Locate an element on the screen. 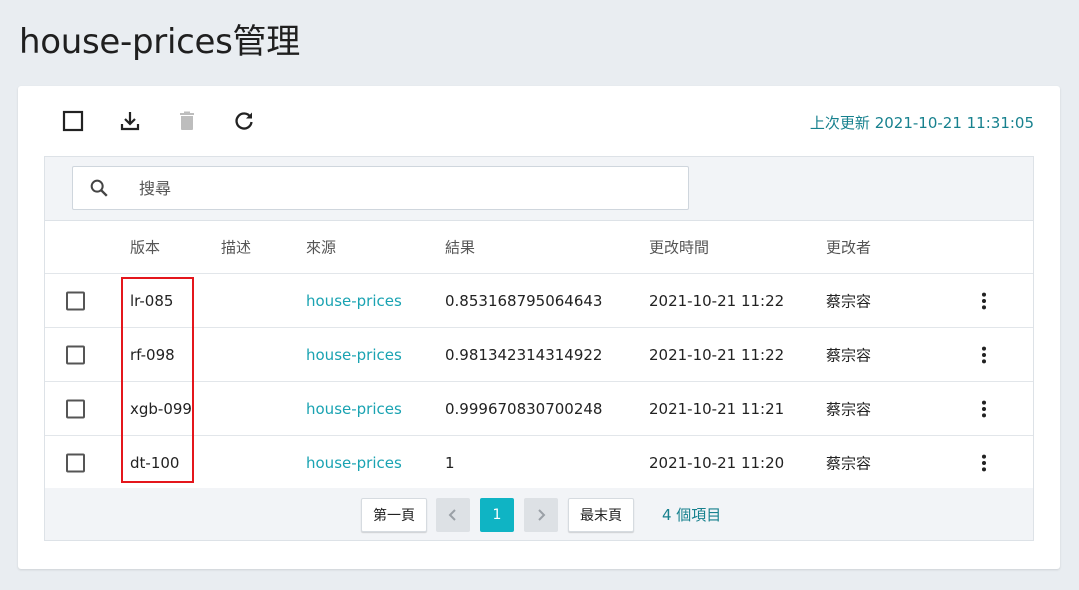 The image size is (1079, 590). last-updated-text: 上次更新 2021-10-21 11:31:05 is located at coordinates (921, 123).